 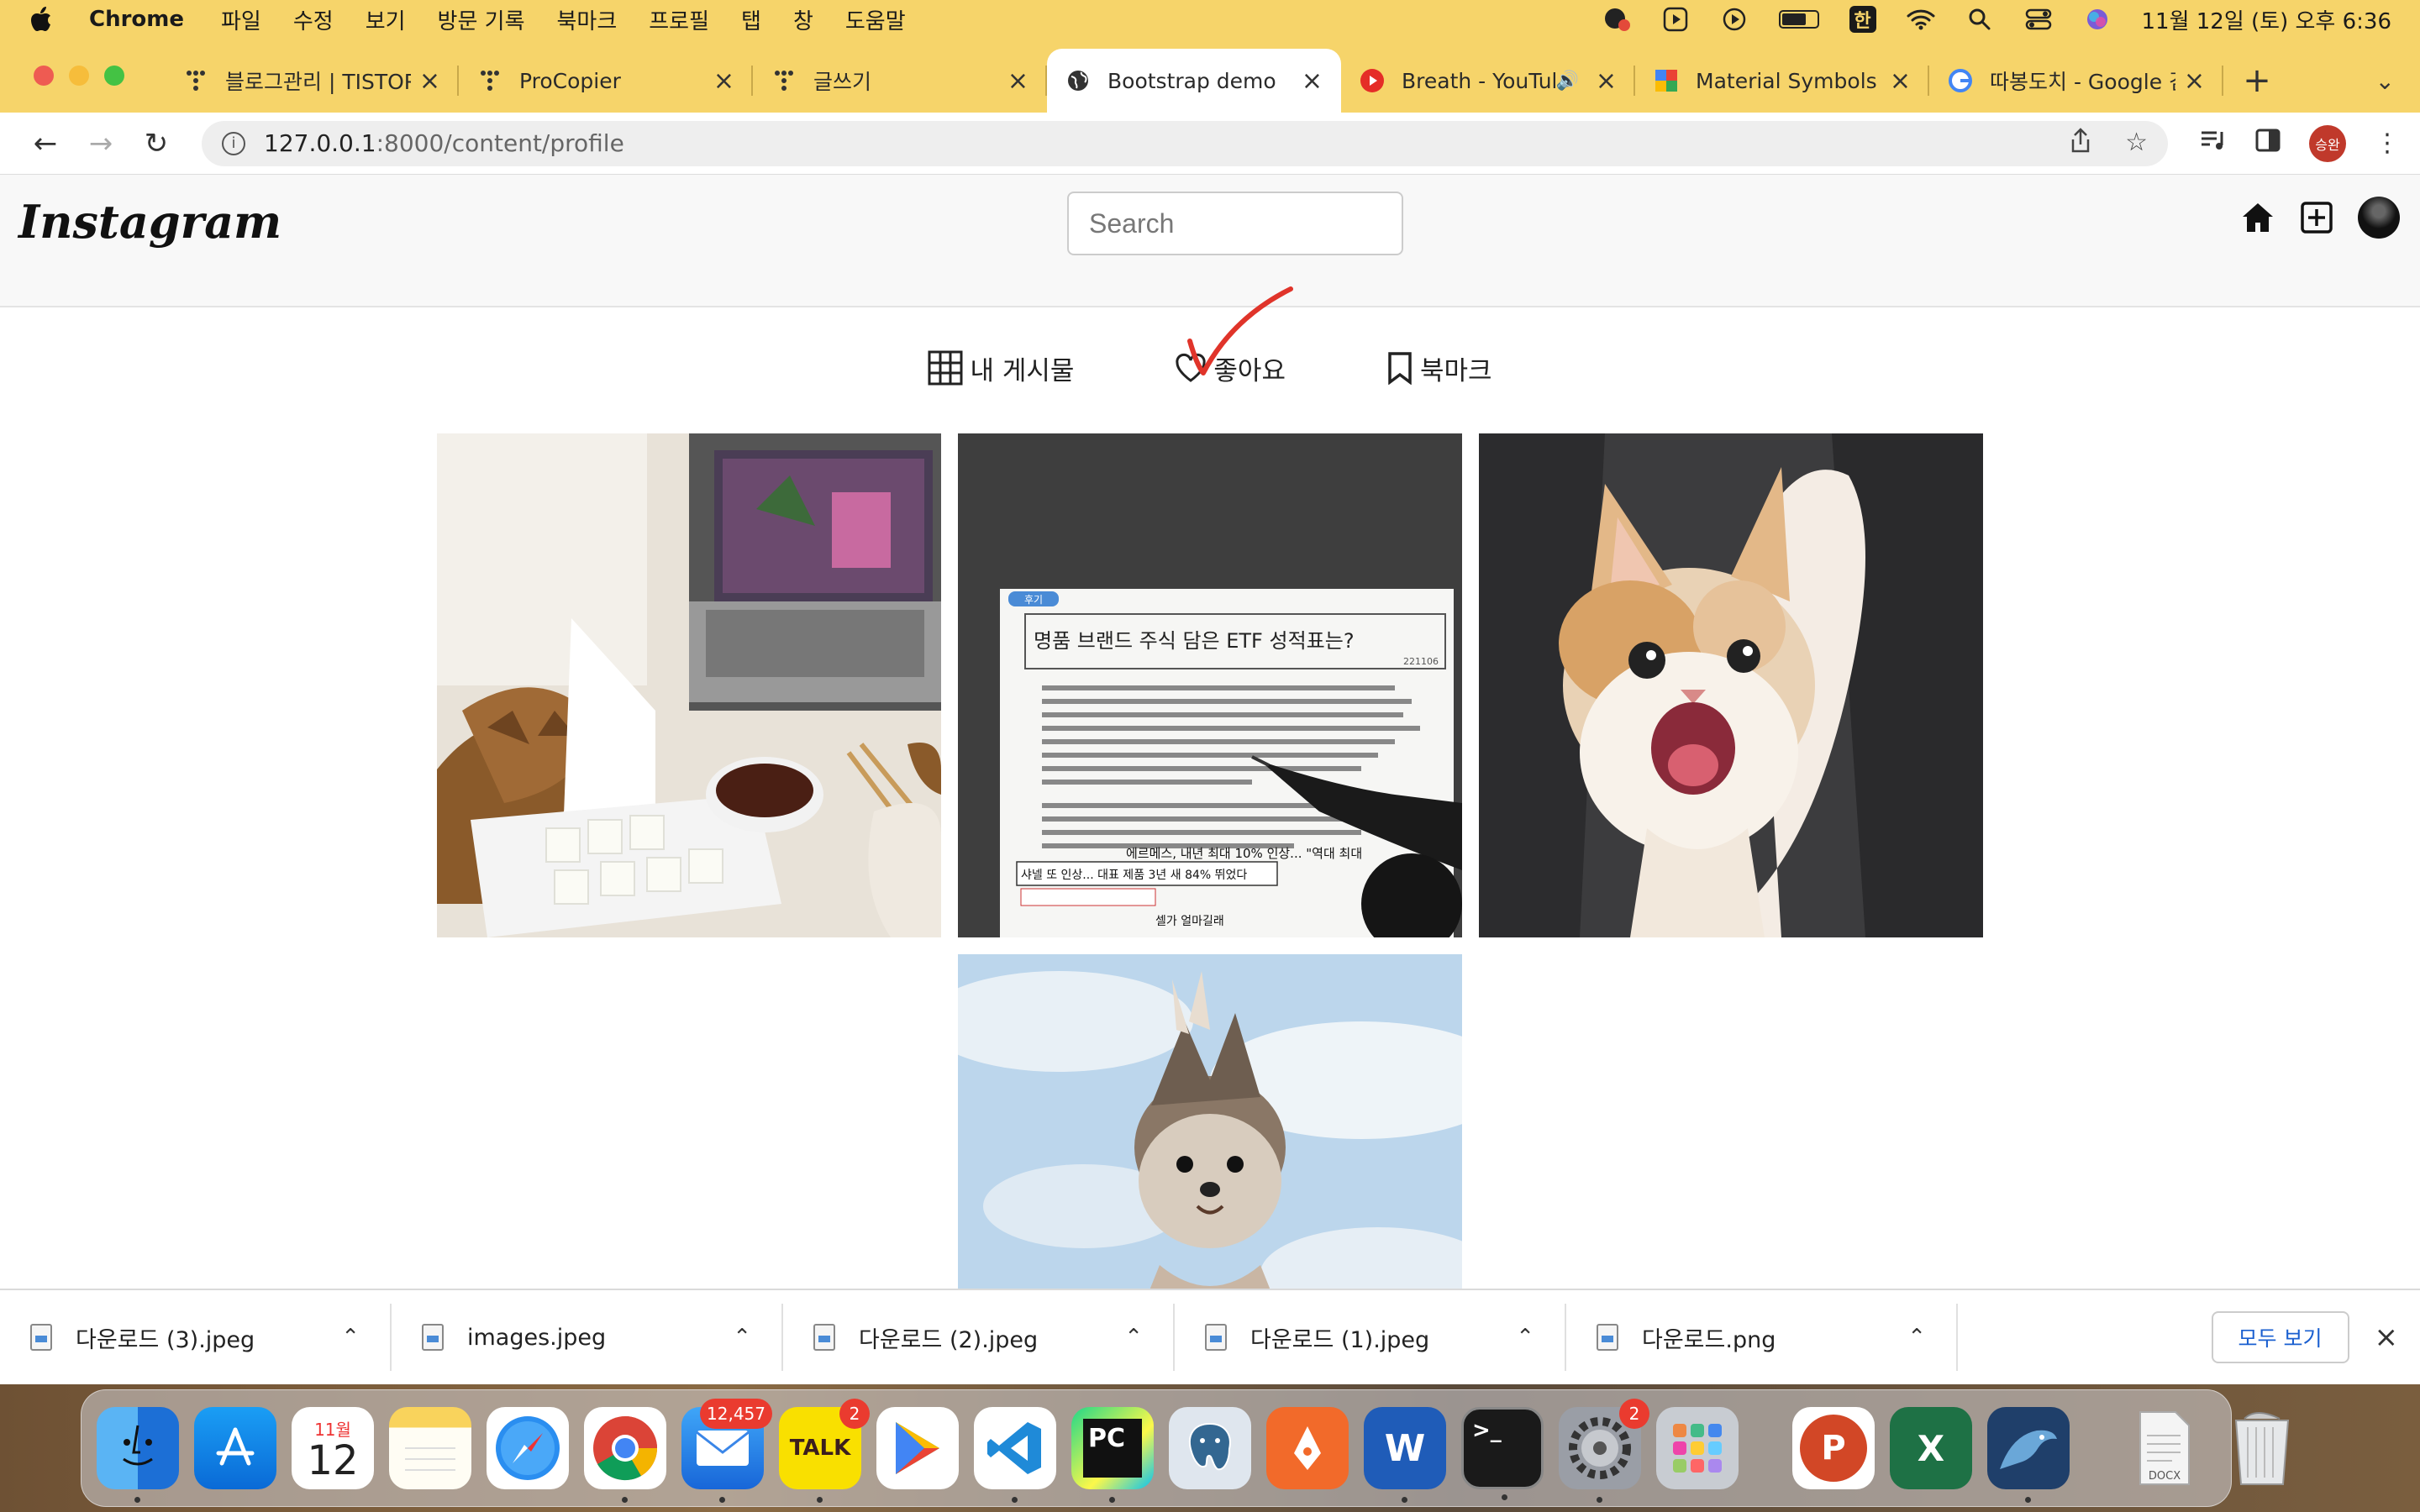 I want to click on menu-view: 보기, so click(x=386, y=19).